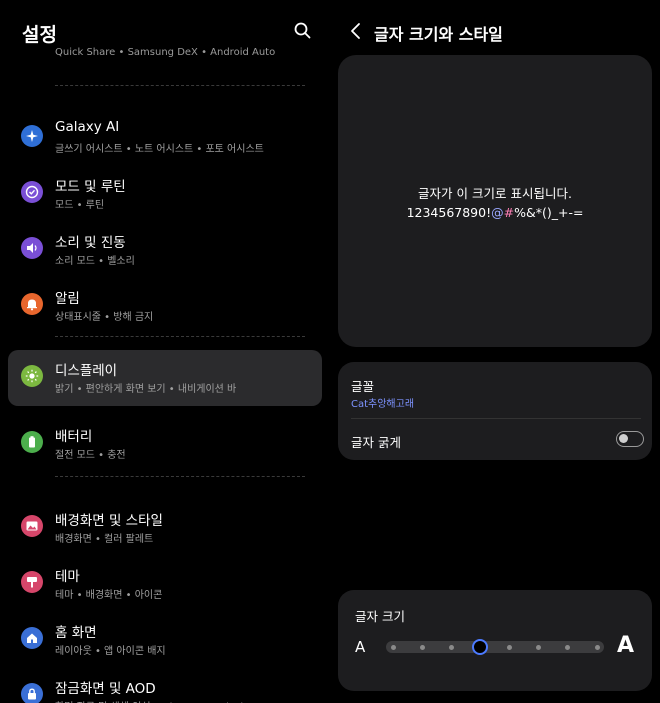 This screenshot has width=660, height=703. Describe the element at coordinates (363, 386) in the screenshot. I see `font-label: 글꼴` at that location.